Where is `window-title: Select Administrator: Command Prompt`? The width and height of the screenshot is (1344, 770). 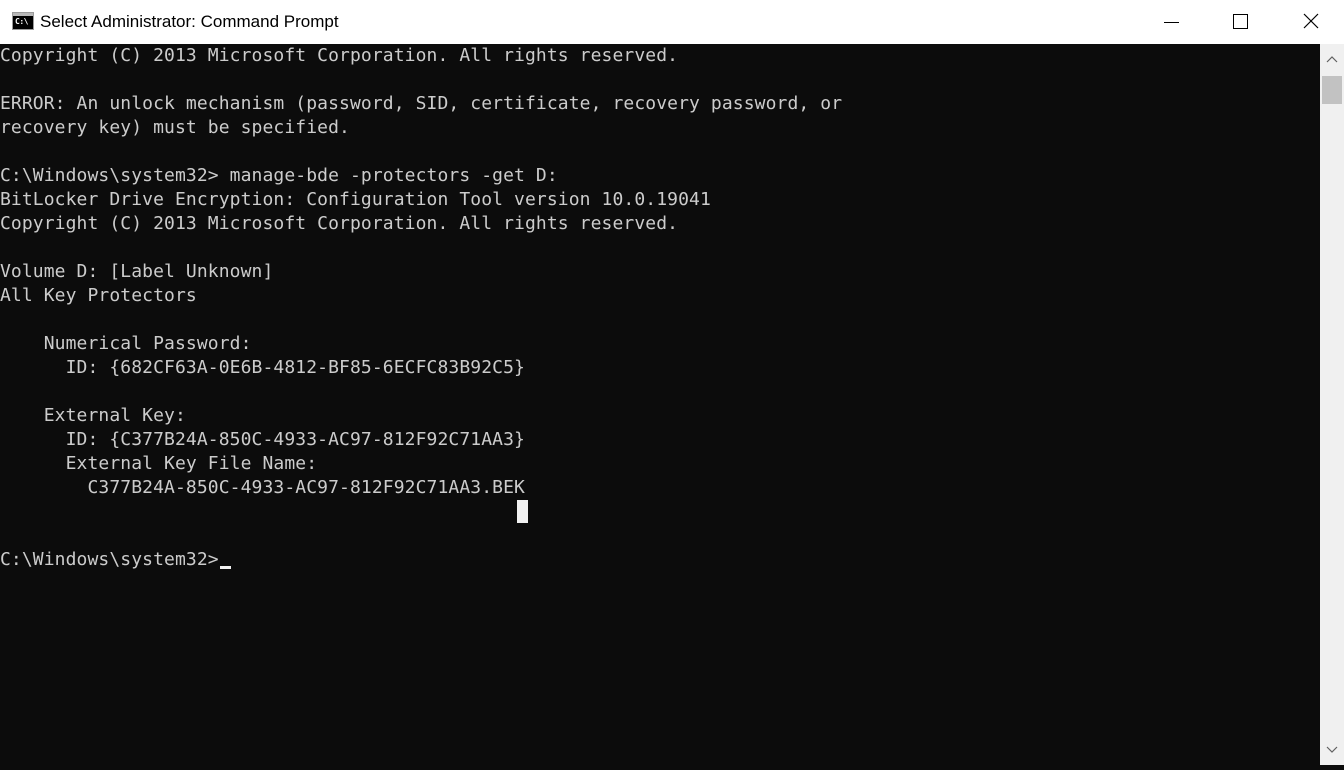
window-title: Select Administrator: Command Prompt is located at coordinates (189, 21).